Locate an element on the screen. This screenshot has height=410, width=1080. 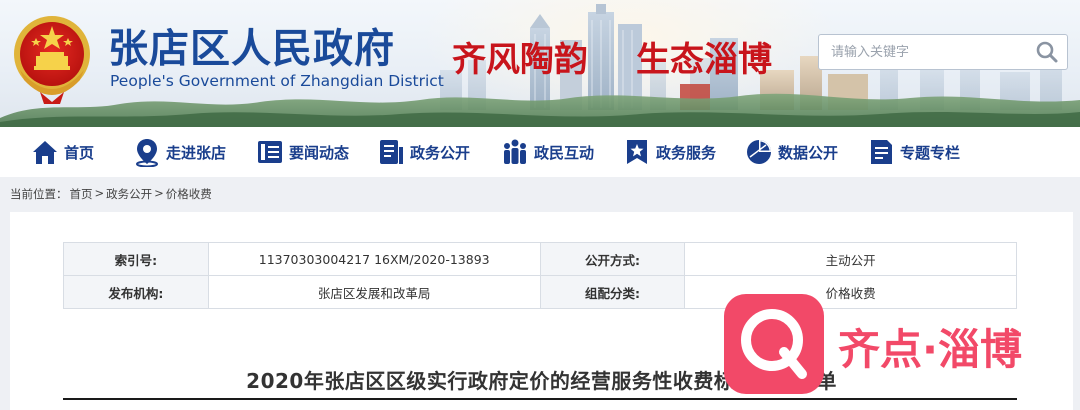
people-icon is located at coordinates (515, 151).